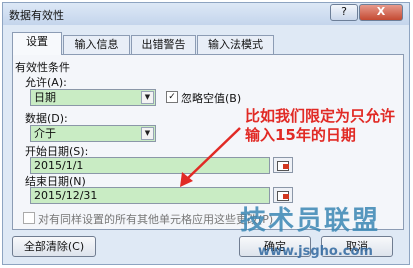  Describe the element at coordinates (315, 251) in the screenshot. I see `watermark-url: www.jsgho.com` at that location.